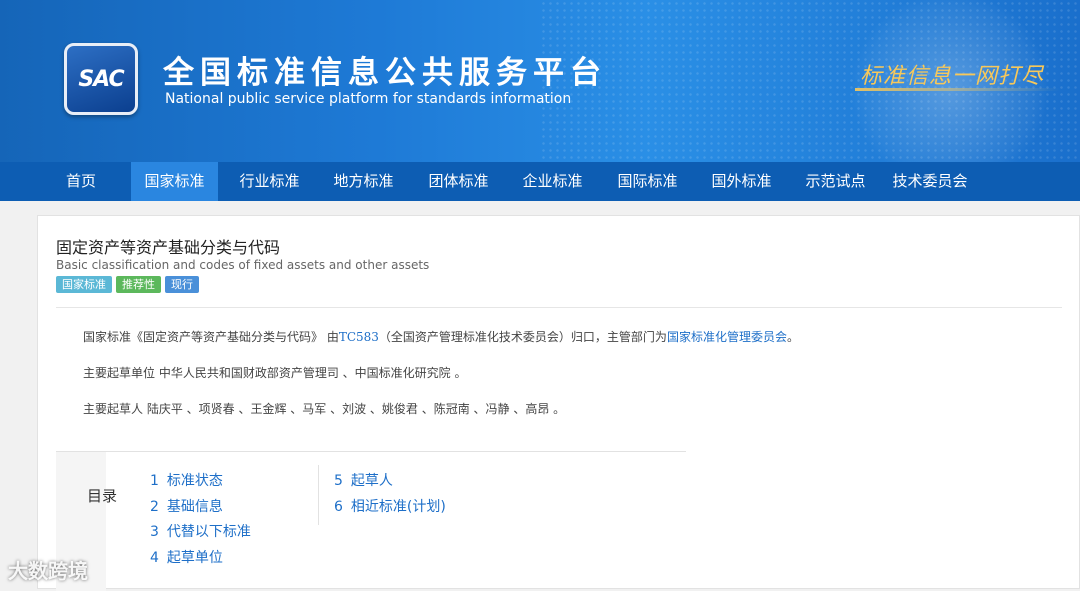  I want to click on toc-num: 5, so click(338, 481).